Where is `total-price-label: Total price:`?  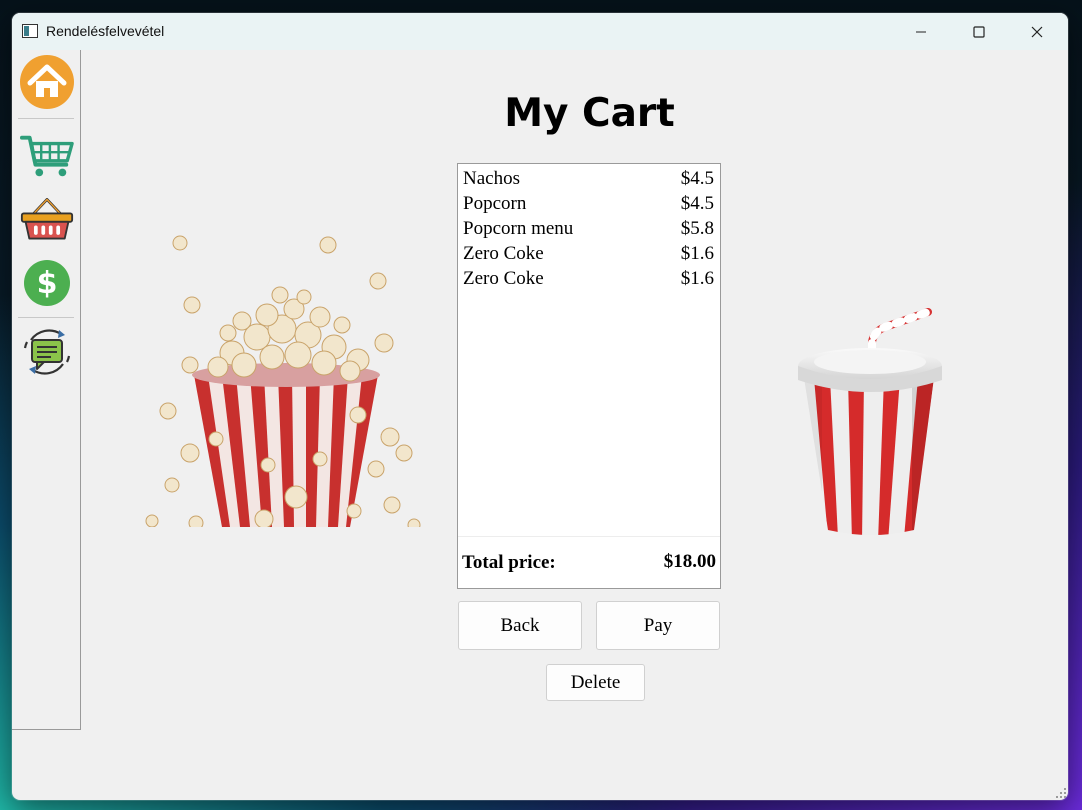
total-price-label: Total price: is located at coordinates (509, 562).